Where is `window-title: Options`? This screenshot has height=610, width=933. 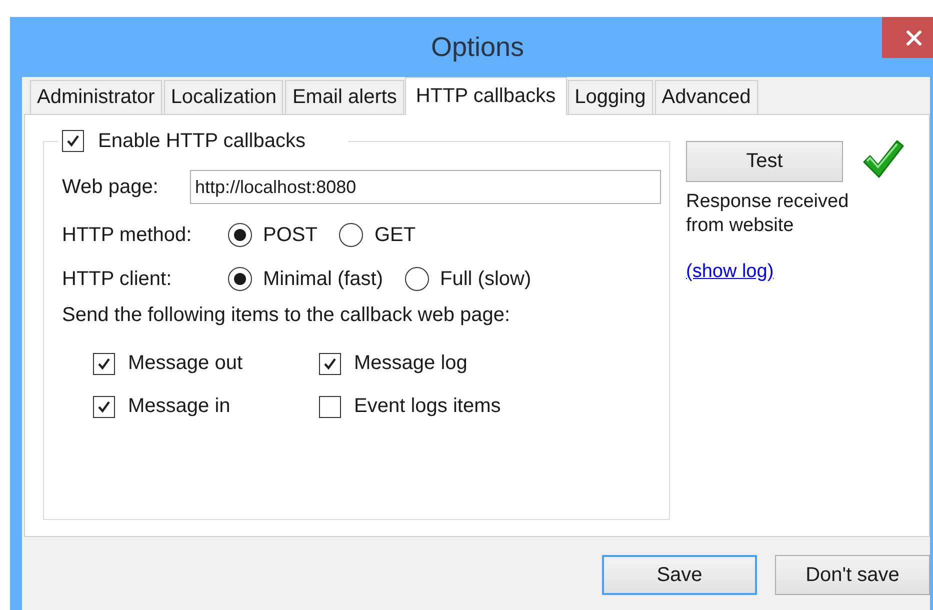
window-title: Options is located at coordinates (477, 47).